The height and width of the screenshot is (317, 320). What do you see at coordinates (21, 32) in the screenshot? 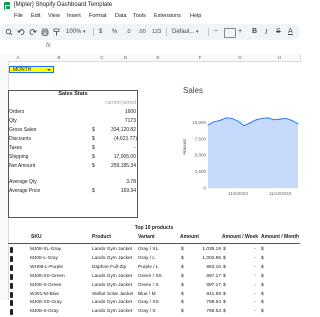
I see `undo-icon` at bounding box center [21, 32].